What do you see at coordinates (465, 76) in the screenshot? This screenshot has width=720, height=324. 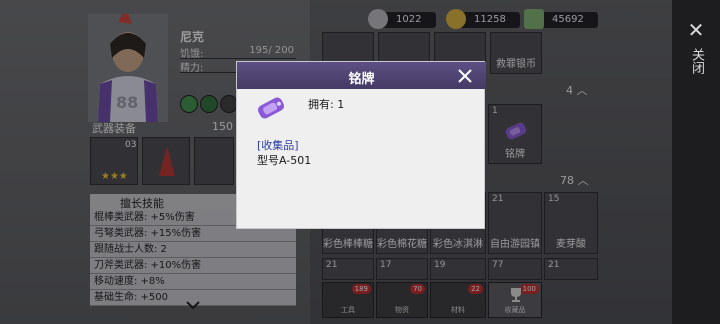 I see `close-icon` at bounding box center [465, 76].